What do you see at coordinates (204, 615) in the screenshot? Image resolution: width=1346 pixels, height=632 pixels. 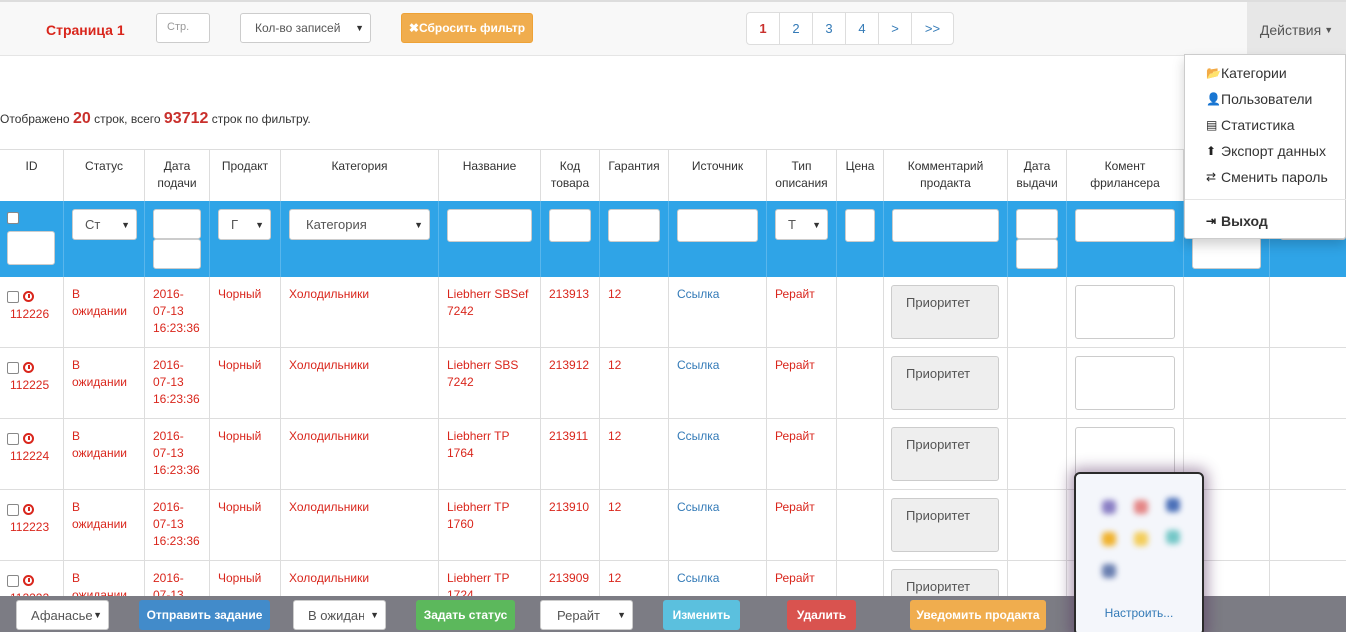 I see `send-task-button: Отправить задание` at bounding box center [204, 615].